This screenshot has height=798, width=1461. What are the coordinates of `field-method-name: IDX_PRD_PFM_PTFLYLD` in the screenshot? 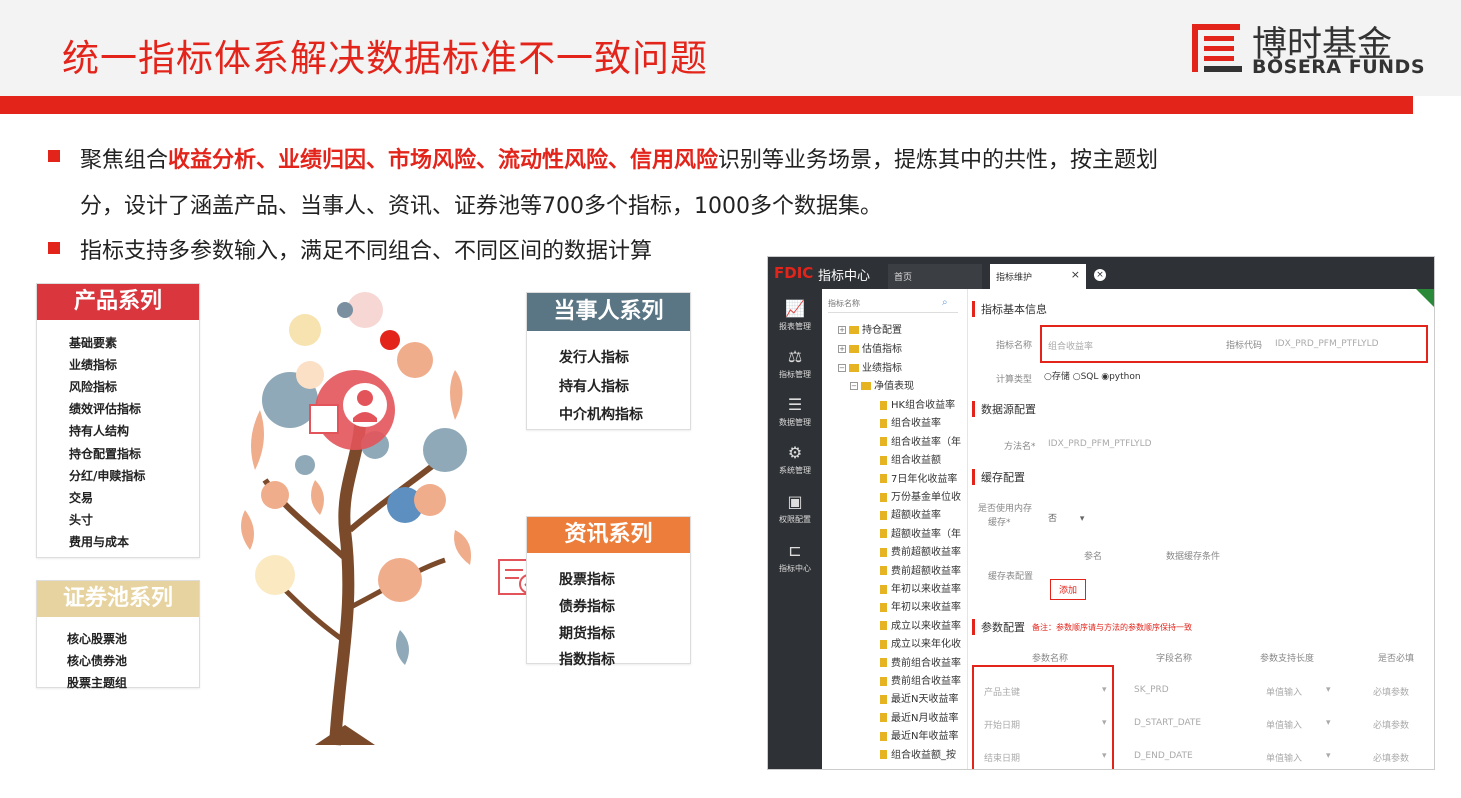 It's located at (1100, 444).